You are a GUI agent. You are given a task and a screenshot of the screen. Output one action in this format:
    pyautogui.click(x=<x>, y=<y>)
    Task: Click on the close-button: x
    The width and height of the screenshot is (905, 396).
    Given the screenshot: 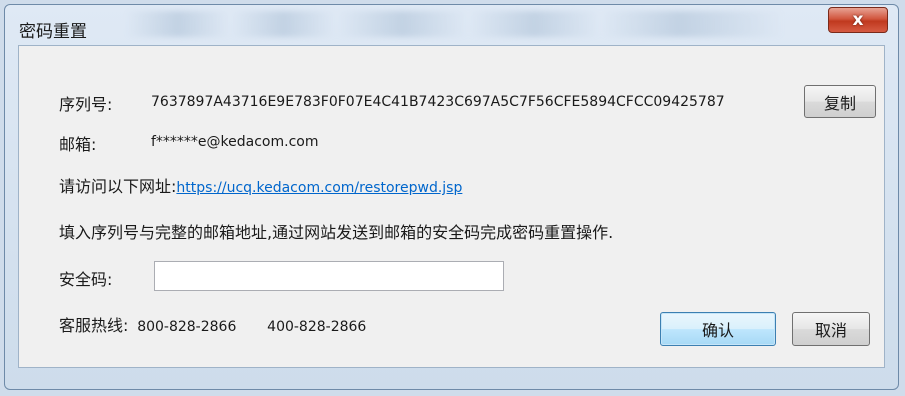 What is the action you would take?
    pyautogui.click(x=858, y=20)
    